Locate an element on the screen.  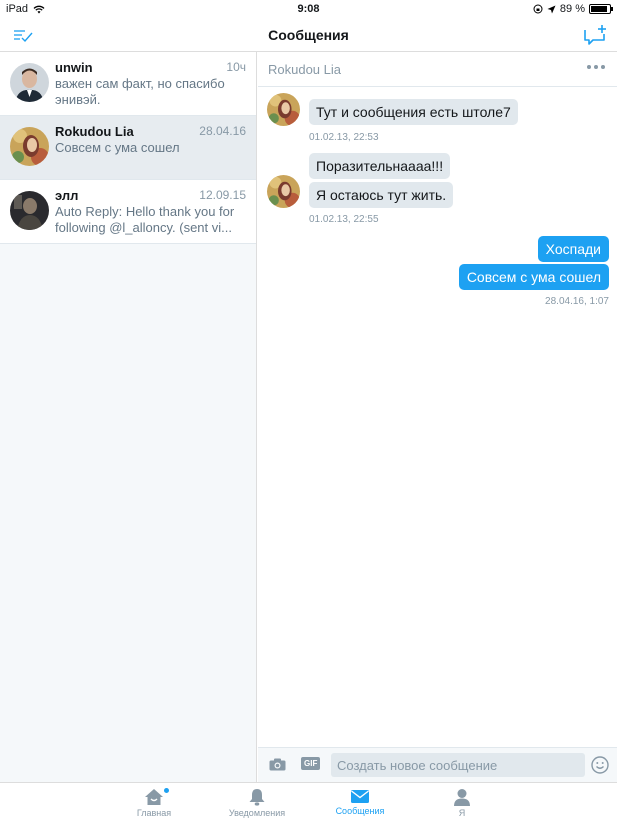
message-bubble-incoming: Поразительнаааа!!! is located at coordinates (380, 166).